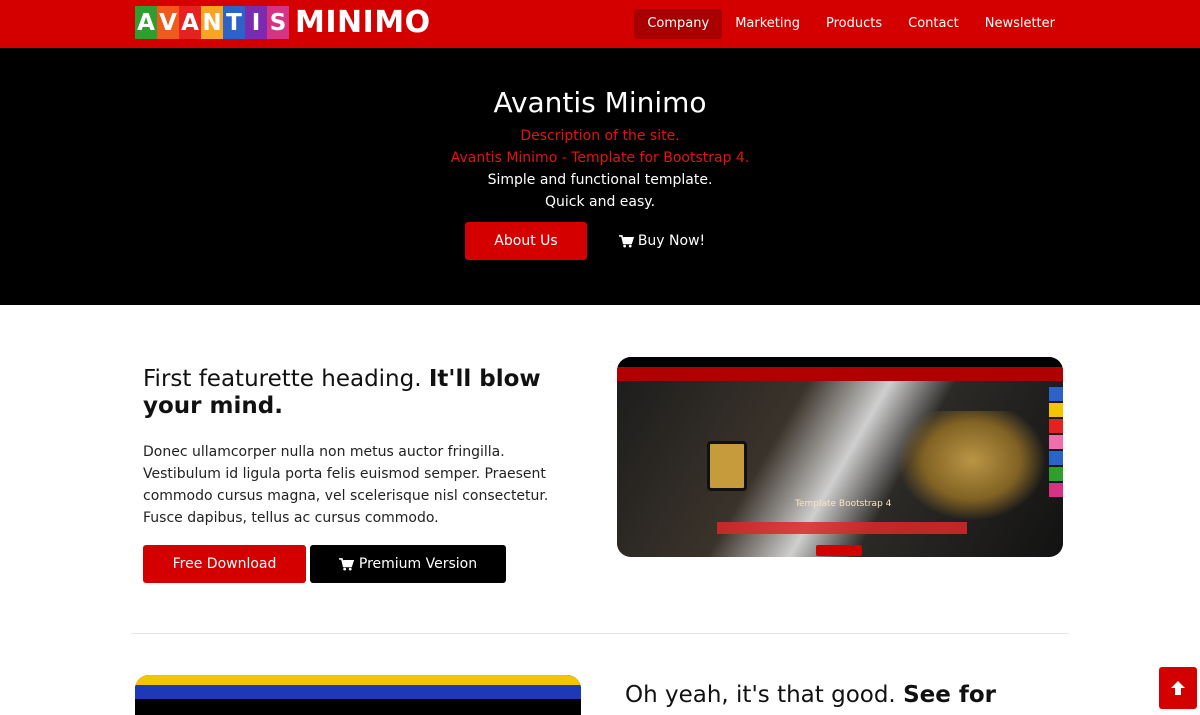 Image resolution: width=1200 pixels, height=715 pixels. What do you see at coordinates (168, 22) in the screenshot?
I see `brand-tile: V` at bounding box center [168, 22].